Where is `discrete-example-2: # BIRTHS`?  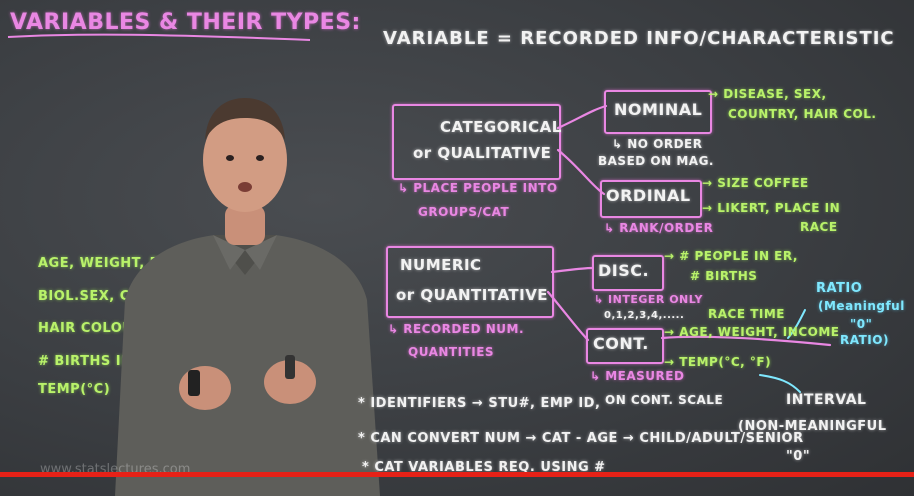
discrete-example-2: # BIRTHS is located at coordinates (724, 276).